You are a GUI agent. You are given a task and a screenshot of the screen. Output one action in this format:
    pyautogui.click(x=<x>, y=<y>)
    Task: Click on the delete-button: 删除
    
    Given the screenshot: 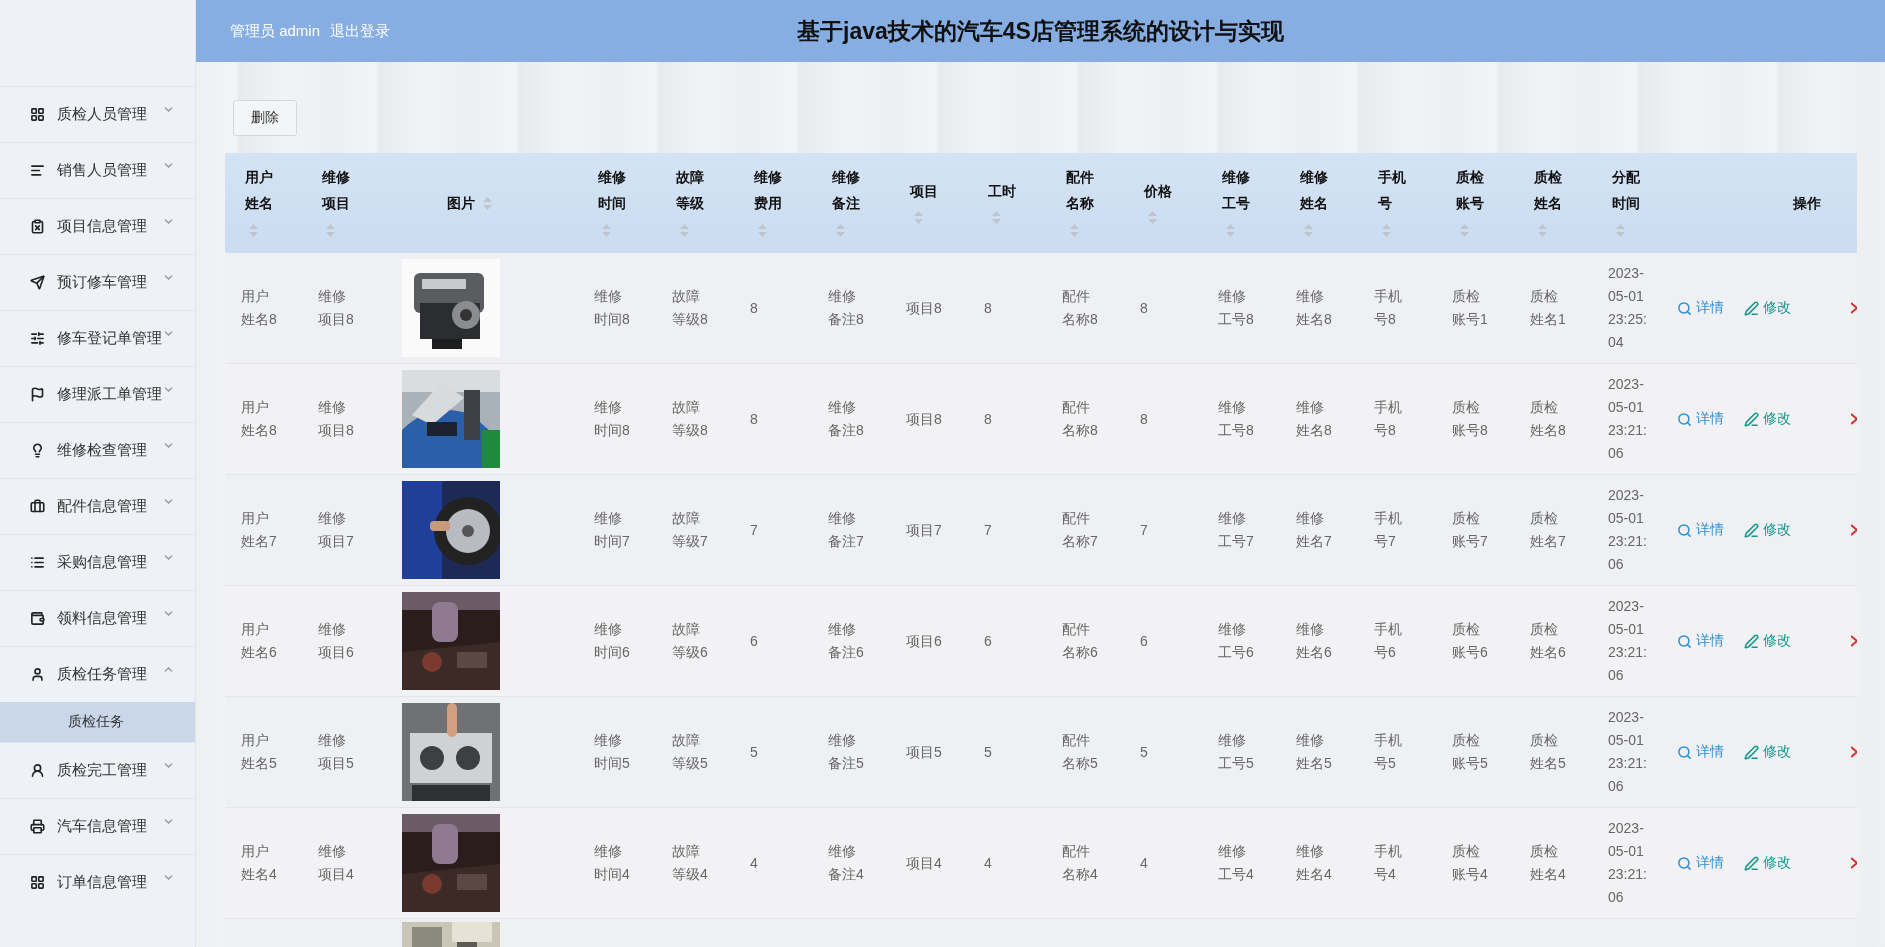 What is the action you would take?
    pyautogui.click(x=265, y=118)
    